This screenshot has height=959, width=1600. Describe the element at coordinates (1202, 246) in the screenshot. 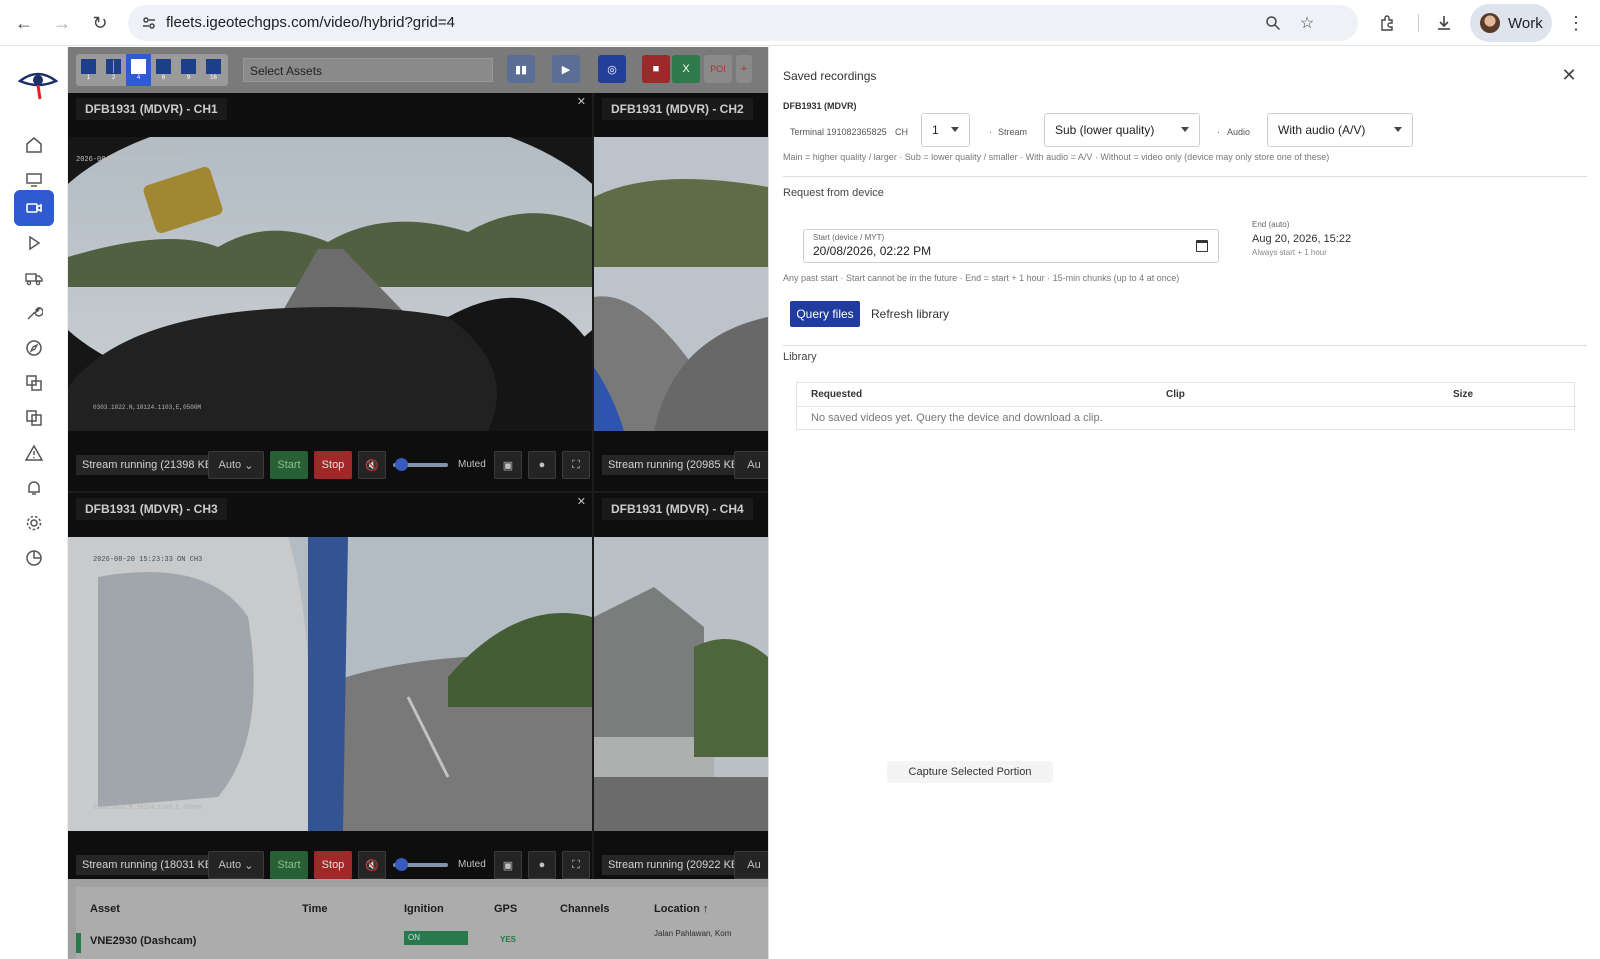

I see `calendar-icon` at that location.